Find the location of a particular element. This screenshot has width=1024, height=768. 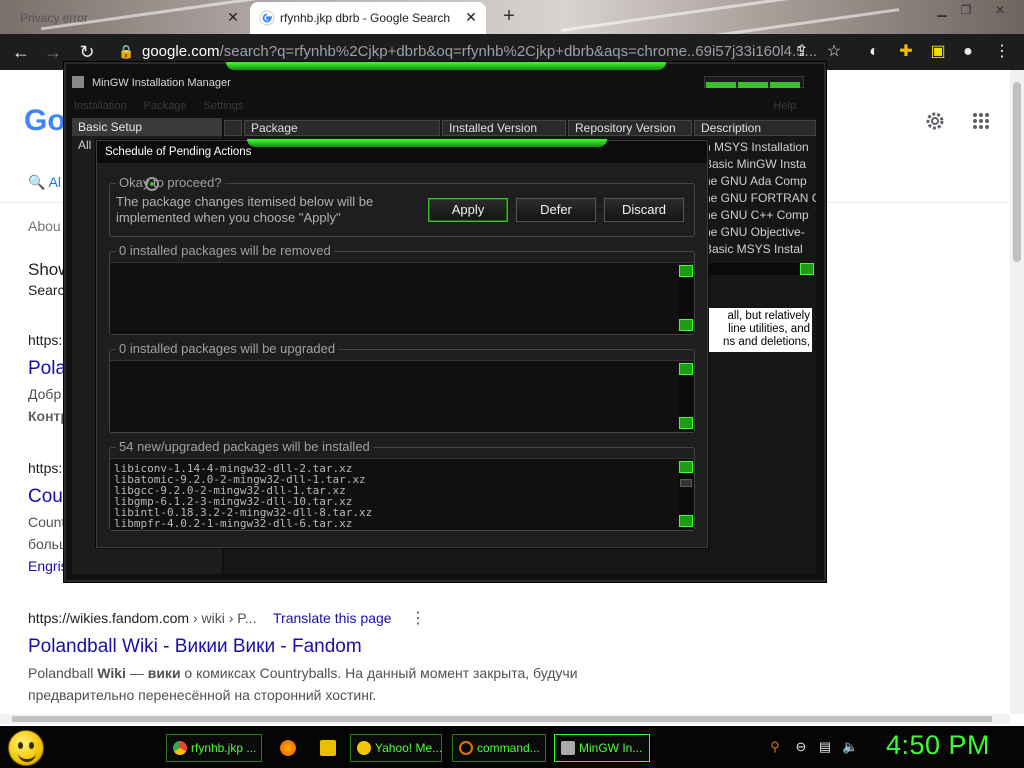

horizontal-scrollbar is located at coordinates (505, 719).